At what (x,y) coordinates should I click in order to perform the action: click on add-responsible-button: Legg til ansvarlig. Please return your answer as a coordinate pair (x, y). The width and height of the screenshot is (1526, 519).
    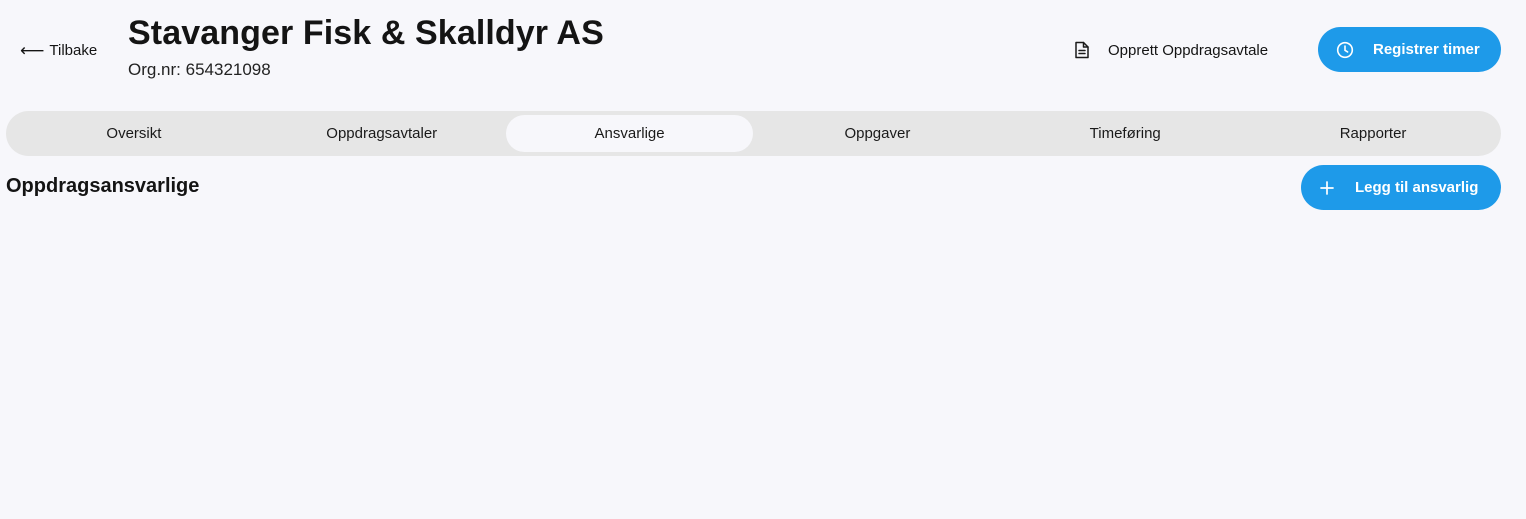
    Looking at the image, I should click on (1401, 187).